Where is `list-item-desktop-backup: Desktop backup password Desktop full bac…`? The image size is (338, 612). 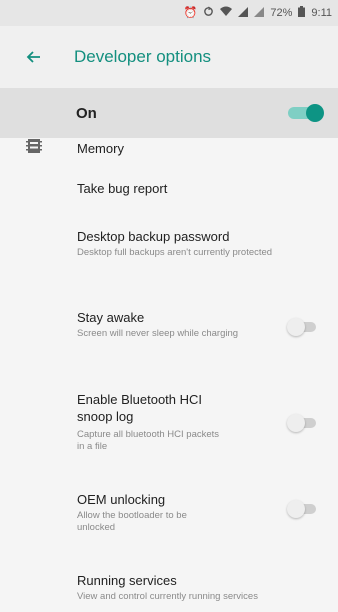 list-item-desktop-backup: Desktop backup password Desktop full bac… is located at coordinates (169, 255).